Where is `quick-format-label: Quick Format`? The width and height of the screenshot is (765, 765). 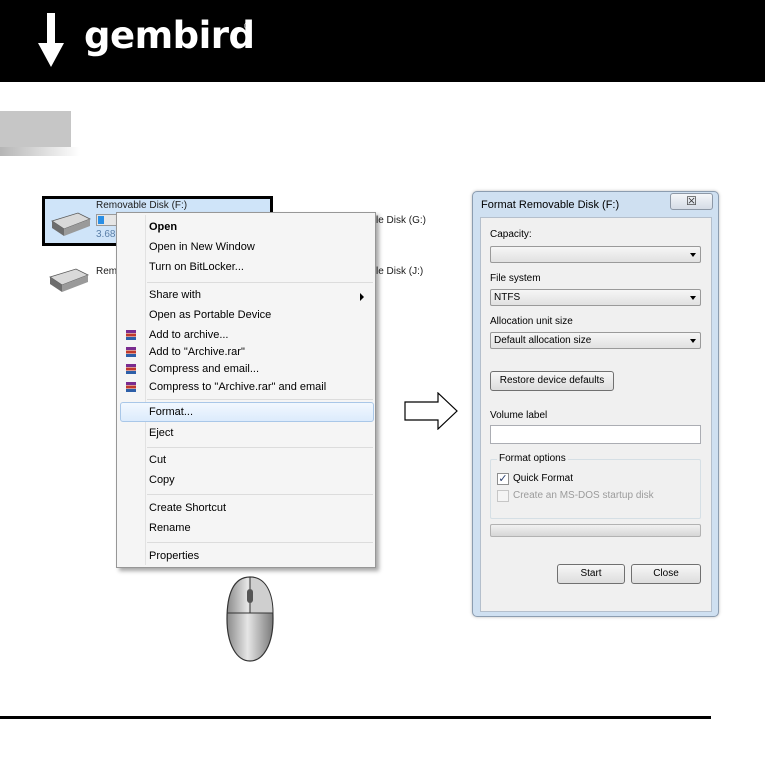
quick-format-label: Quick Format is located at coordinates (543, 478).